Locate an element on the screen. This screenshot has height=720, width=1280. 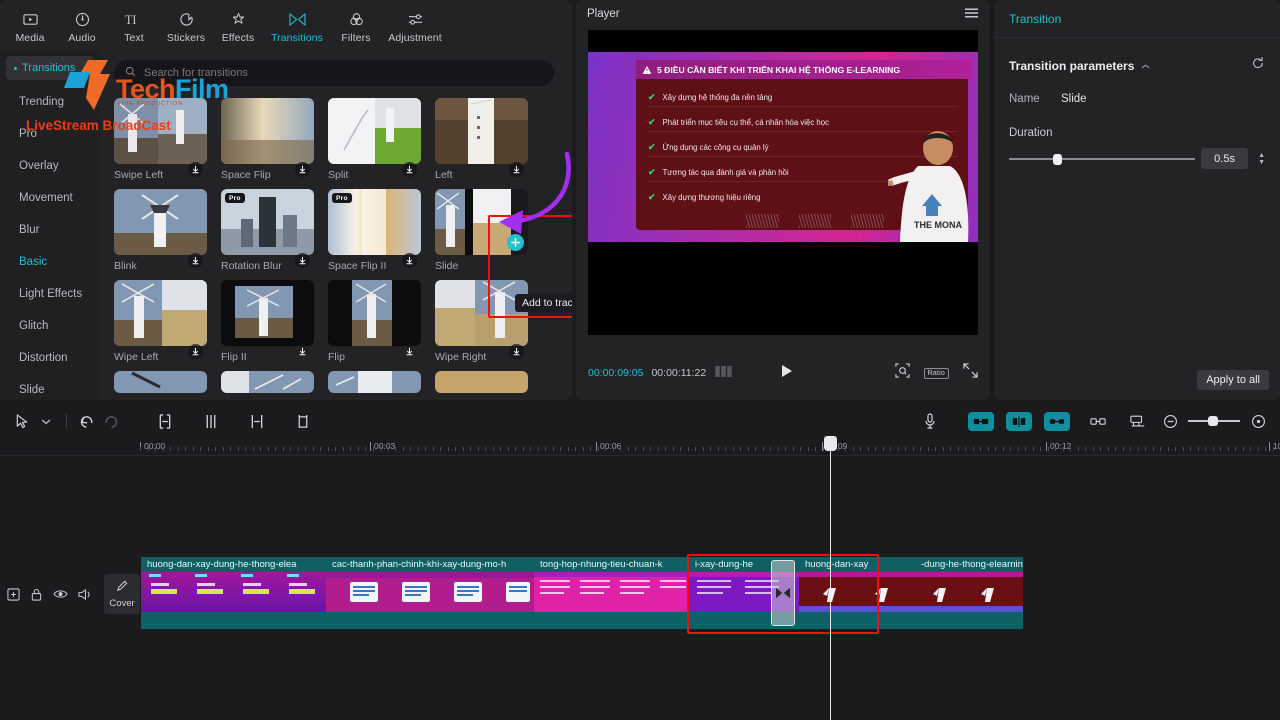
inspector-tab-transition: Transition is located at coordinates (1137, 19).